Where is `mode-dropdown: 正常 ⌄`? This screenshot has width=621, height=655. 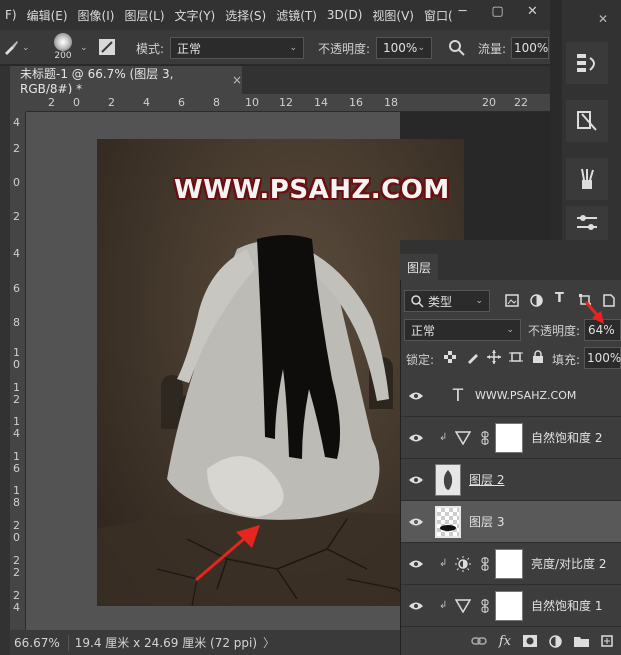
mode-dropdown: 正常 ⌄ is located at coordinates (237, 48).